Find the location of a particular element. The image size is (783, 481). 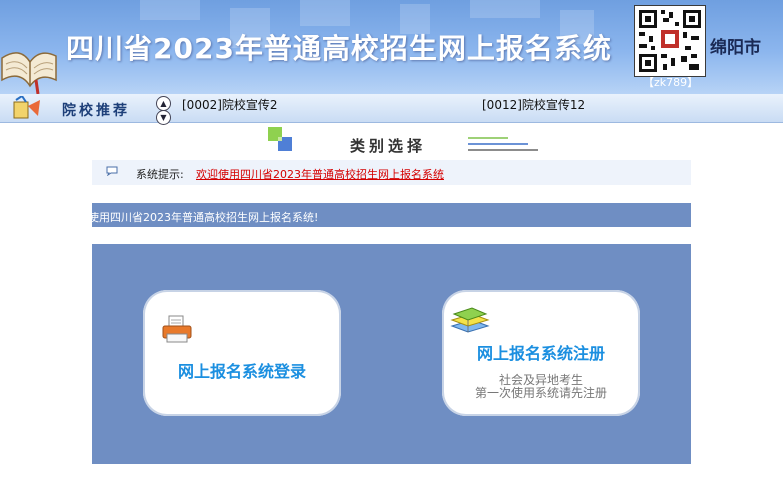

qr-code-label: 【zk789】 is located at coordinates (671, 82).